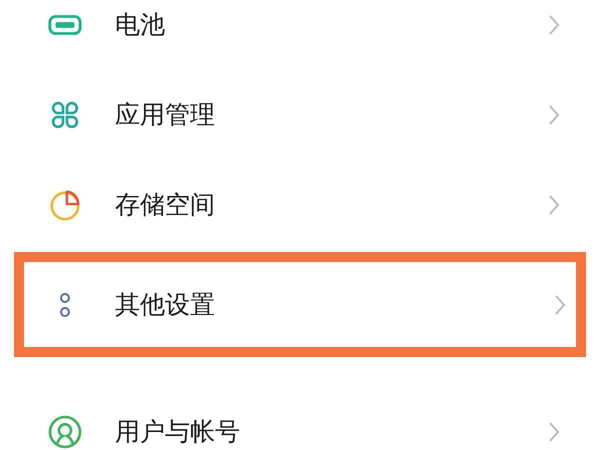 This screenshot has height=450, width=600. I want to click on user-icon, so click(65, 432).